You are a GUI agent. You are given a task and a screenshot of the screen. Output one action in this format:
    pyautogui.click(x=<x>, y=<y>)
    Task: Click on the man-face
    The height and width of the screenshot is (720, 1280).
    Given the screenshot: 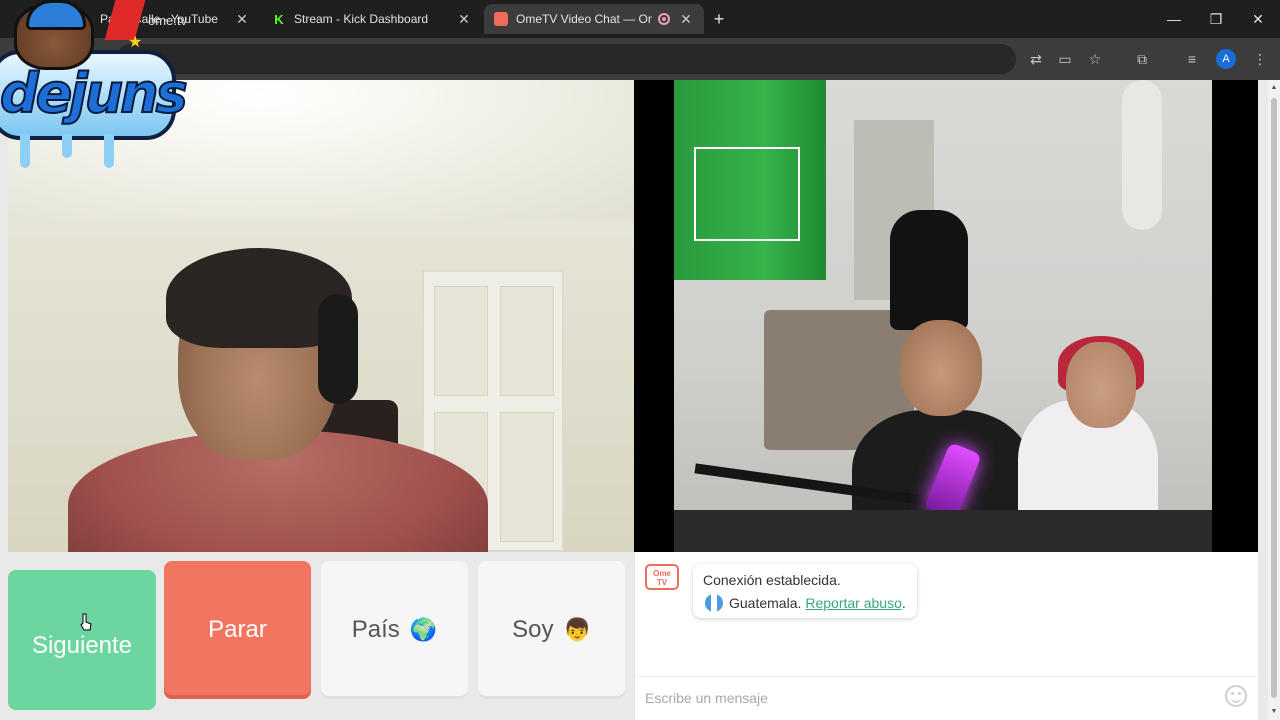 What is the action you would take?
    pyautogui.click(x=941, y=368)
    